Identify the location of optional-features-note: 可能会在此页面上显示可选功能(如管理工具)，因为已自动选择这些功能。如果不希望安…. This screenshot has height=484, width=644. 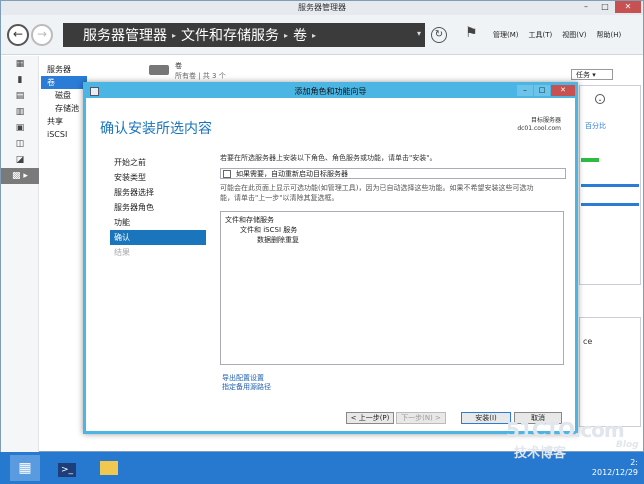
(393, 193).